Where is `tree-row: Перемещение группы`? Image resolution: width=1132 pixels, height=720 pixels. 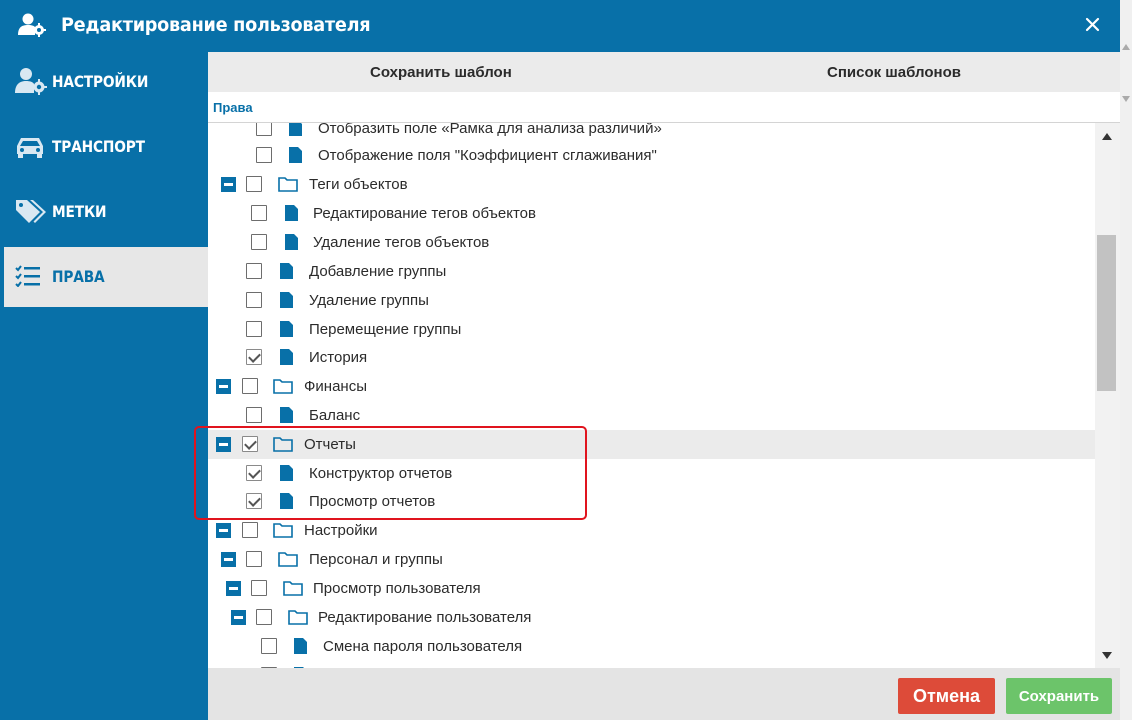
tree-row: Перемещение группы is located at coordinates (651, 329).